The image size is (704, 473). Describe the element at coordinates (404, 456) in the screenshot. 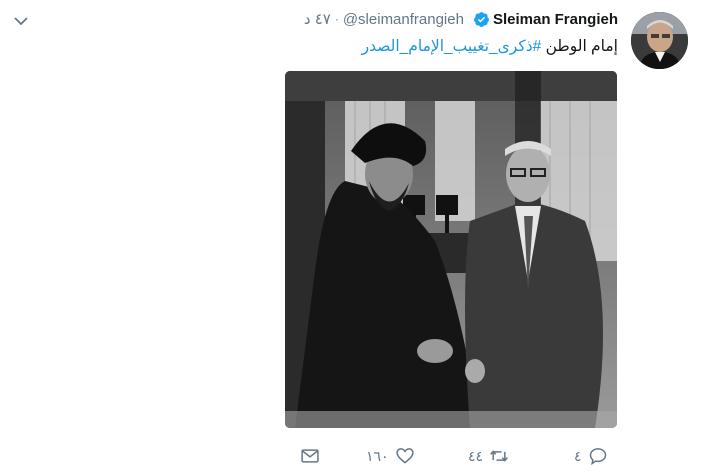

I see `heart-icon` at that location.